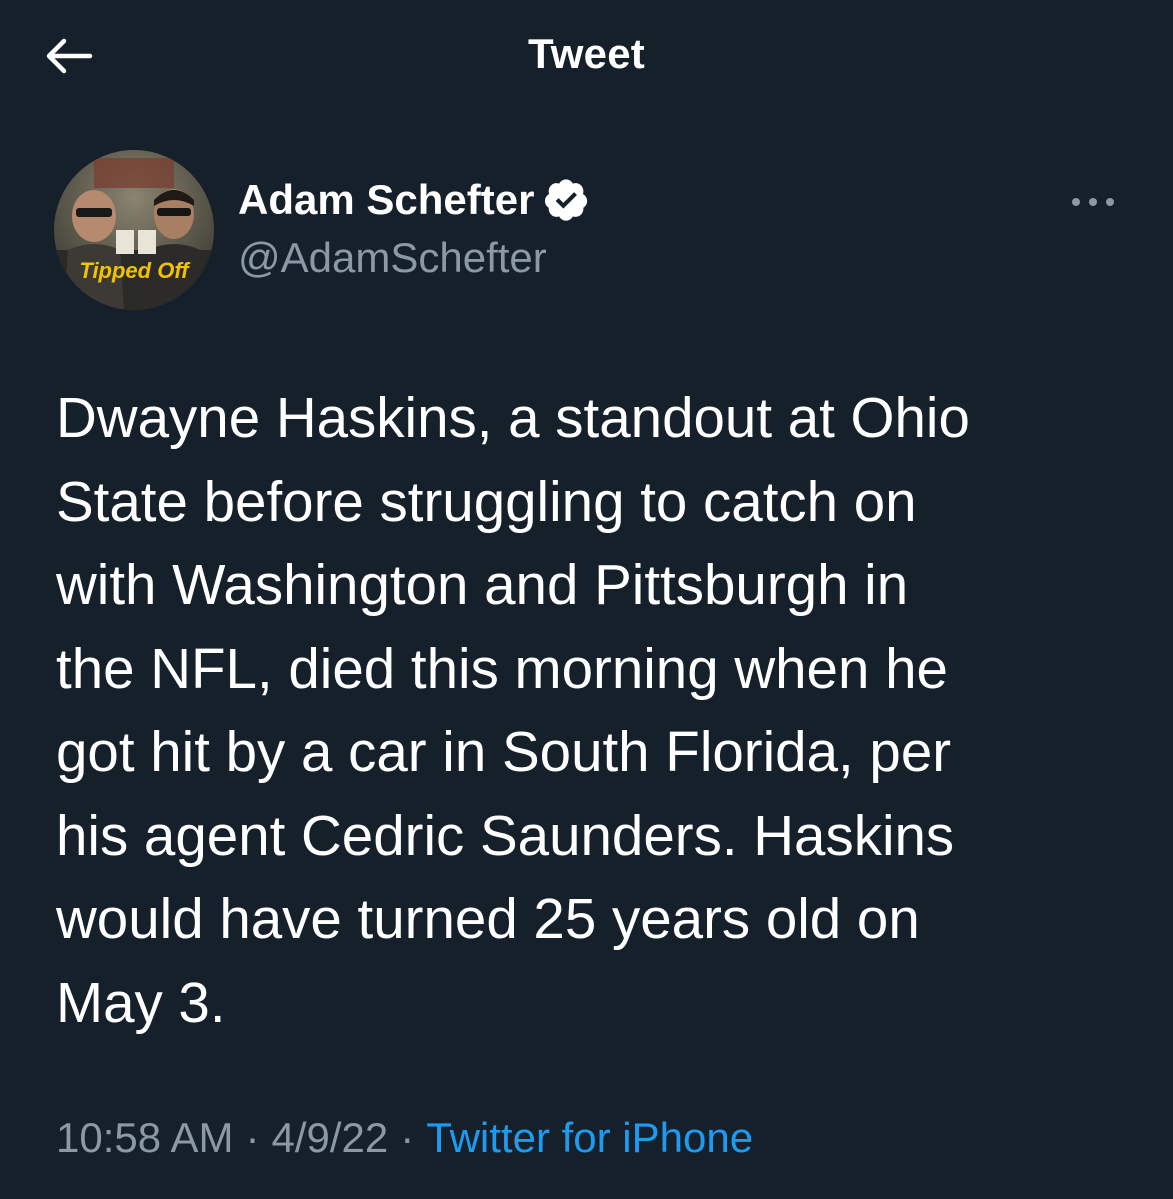 The height and width of the screenshot is (1199, 1173). I want to click on tweet-meta: 10:58 AM · 4/9/22 · Twitter for iPhone, so click(404, 1138).